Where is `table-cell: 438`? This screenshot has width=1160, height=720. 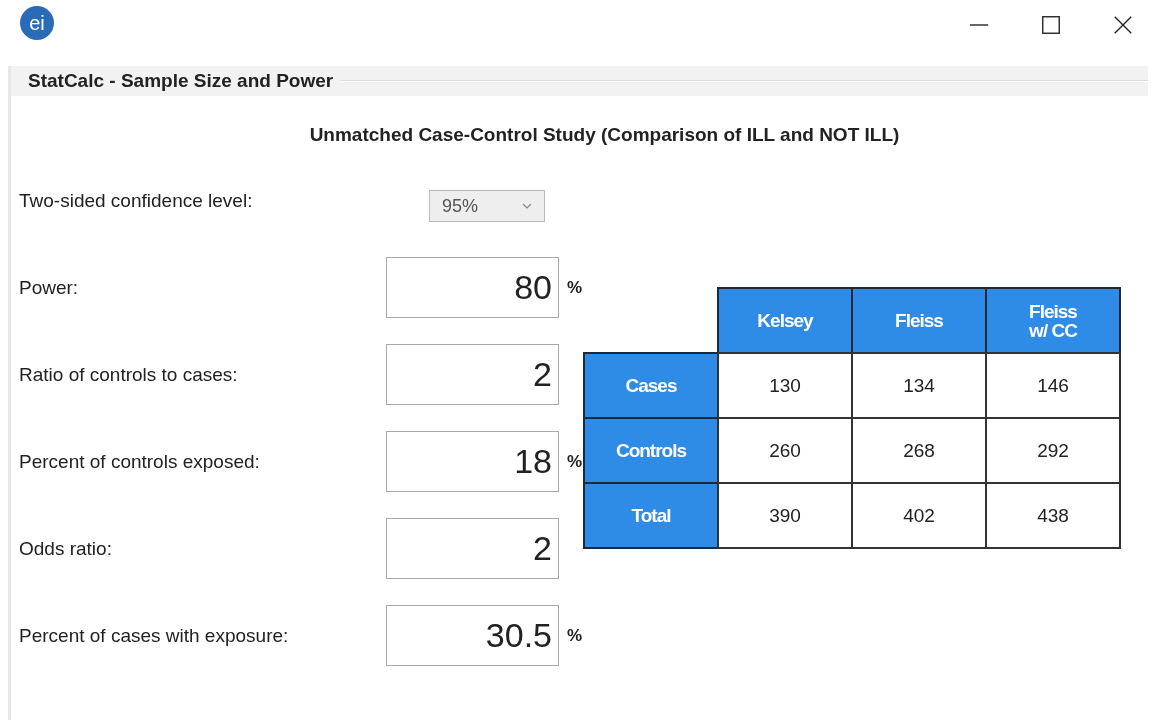
table-cell: 438 is located at coordinates (1053, 515).